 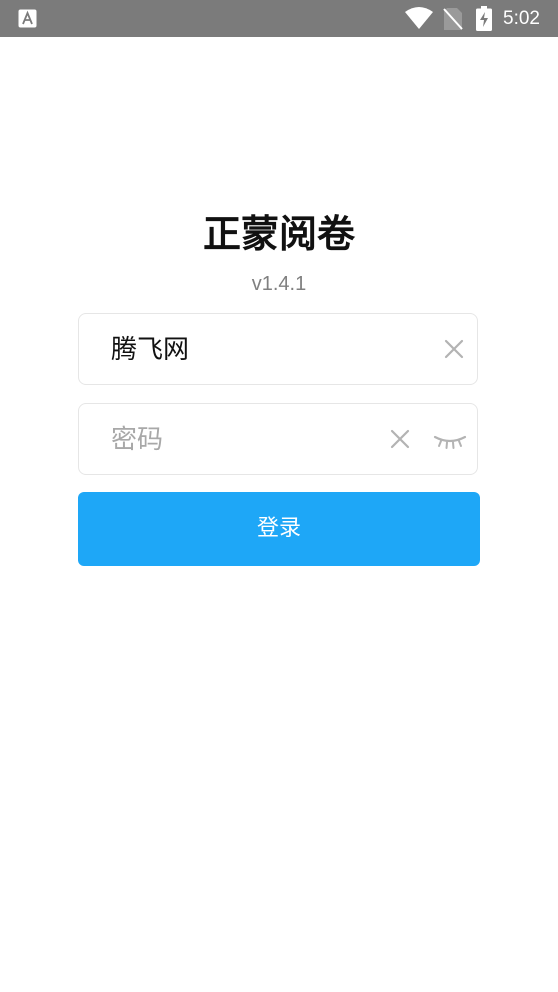 I want to click on login-button: 登录, so click(x=279, y=529).